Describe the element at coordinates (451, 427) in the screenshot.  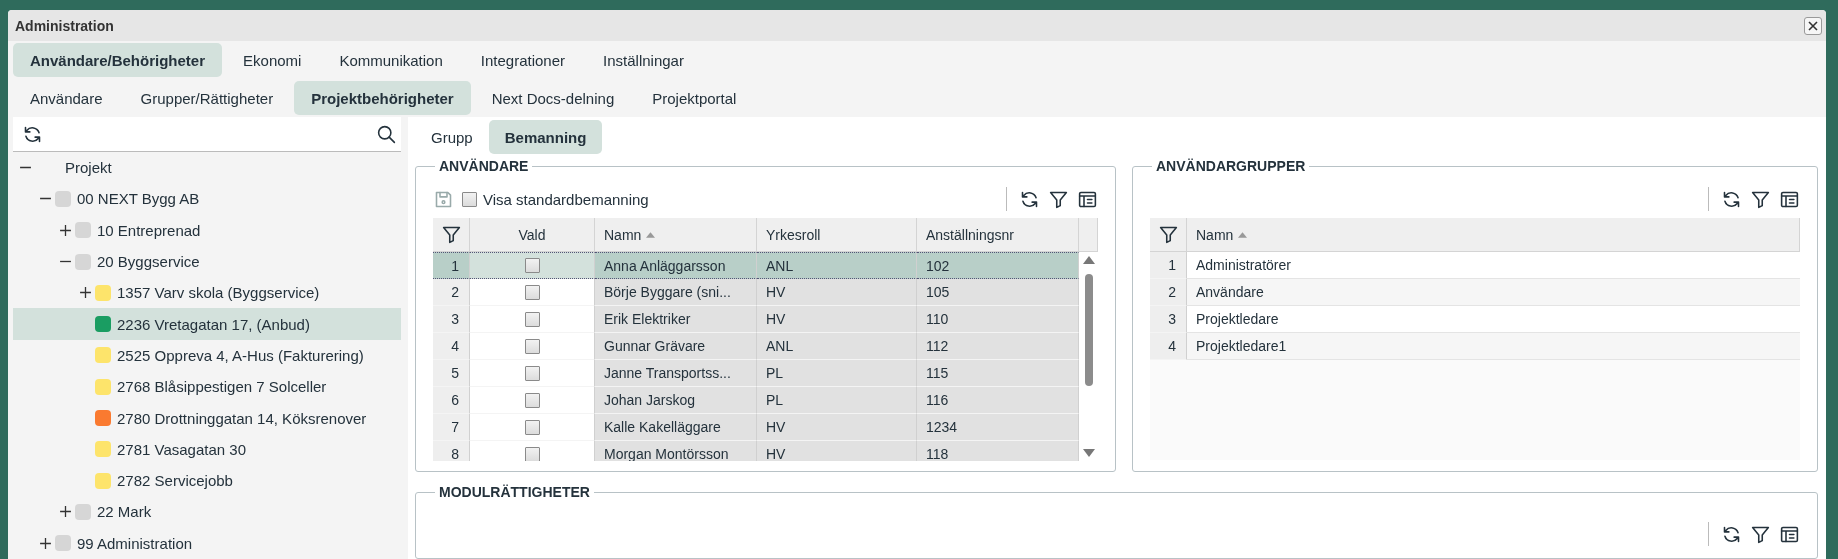
I see `row-number: 7` at that location.